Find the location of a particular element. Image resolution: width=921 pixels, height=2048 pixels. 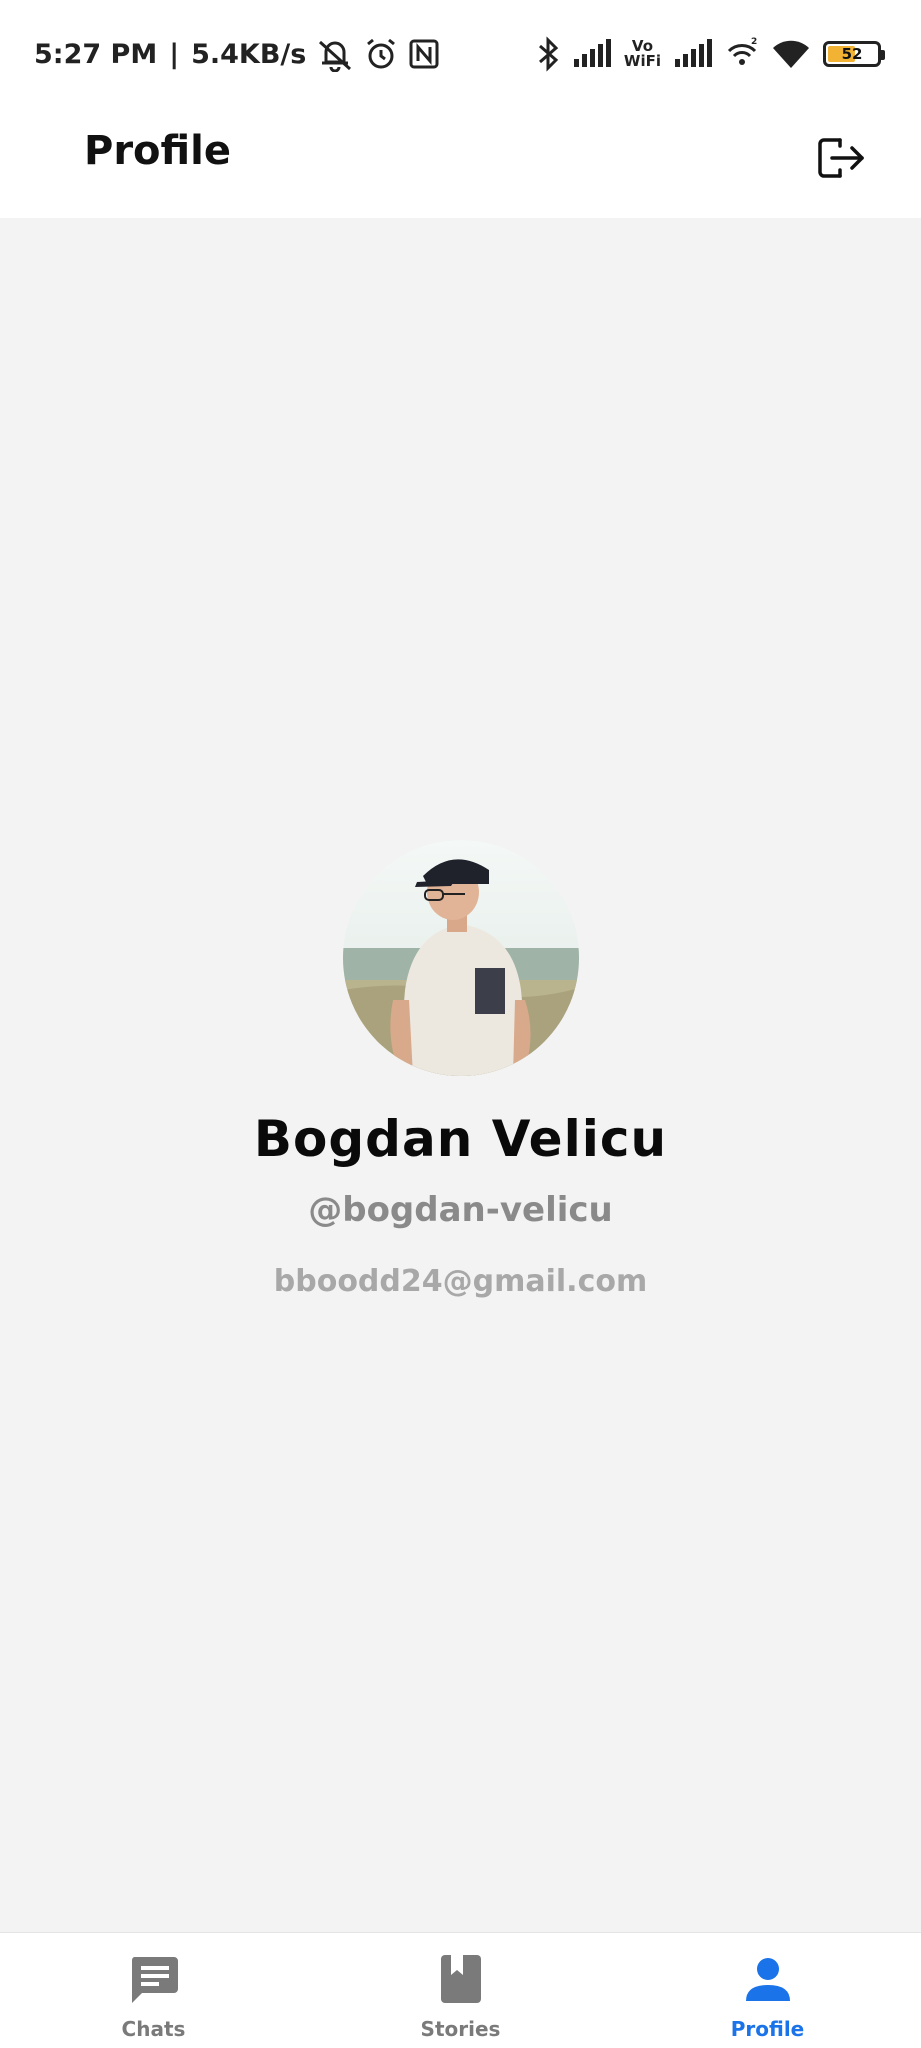

network-speed: 5.4KB/s is located at coordinates (249, 54).